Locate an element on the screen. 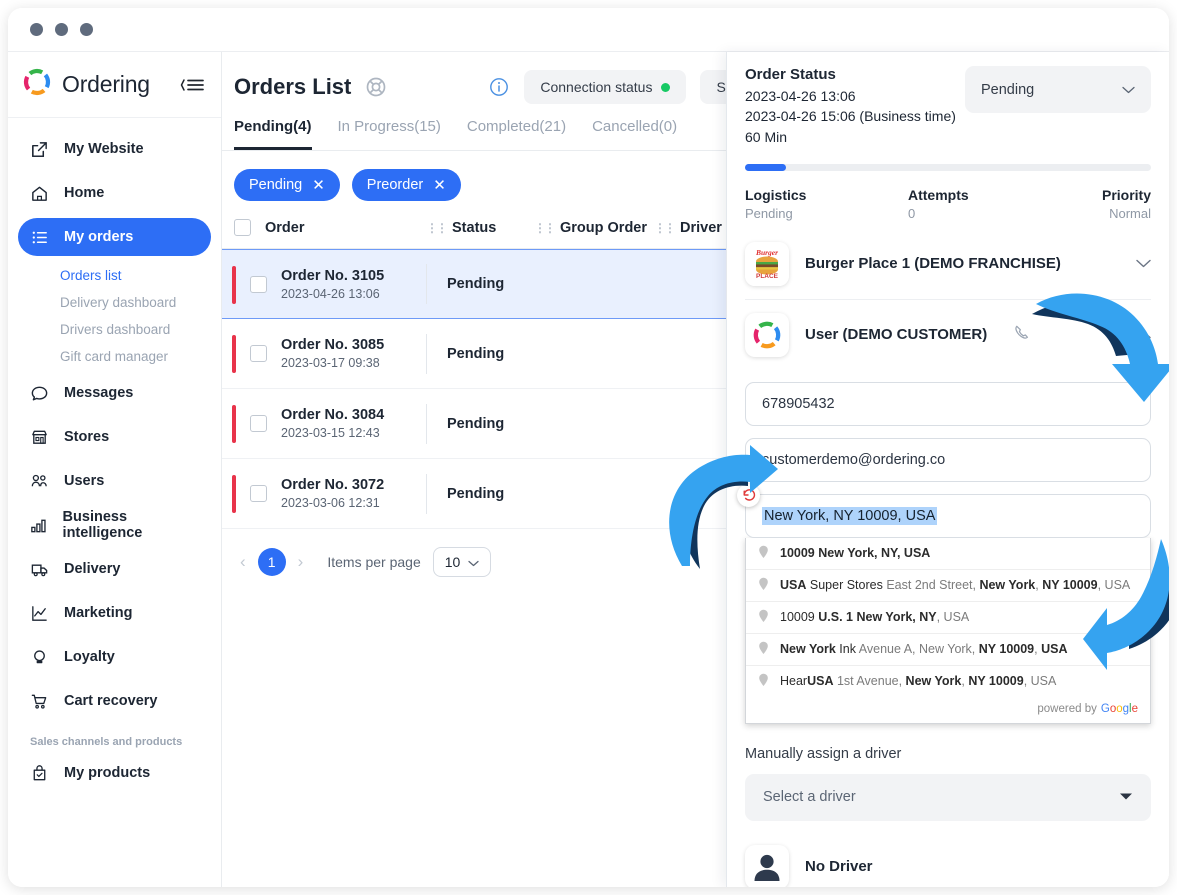 The image size is (1177, 895). tab-pending: Pending(4) is located at coordinates (273, 134).